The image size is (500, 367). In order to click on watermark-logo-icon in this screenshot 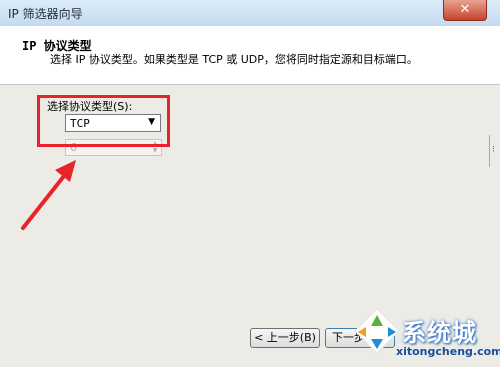, I will do `click(377, 331)`.